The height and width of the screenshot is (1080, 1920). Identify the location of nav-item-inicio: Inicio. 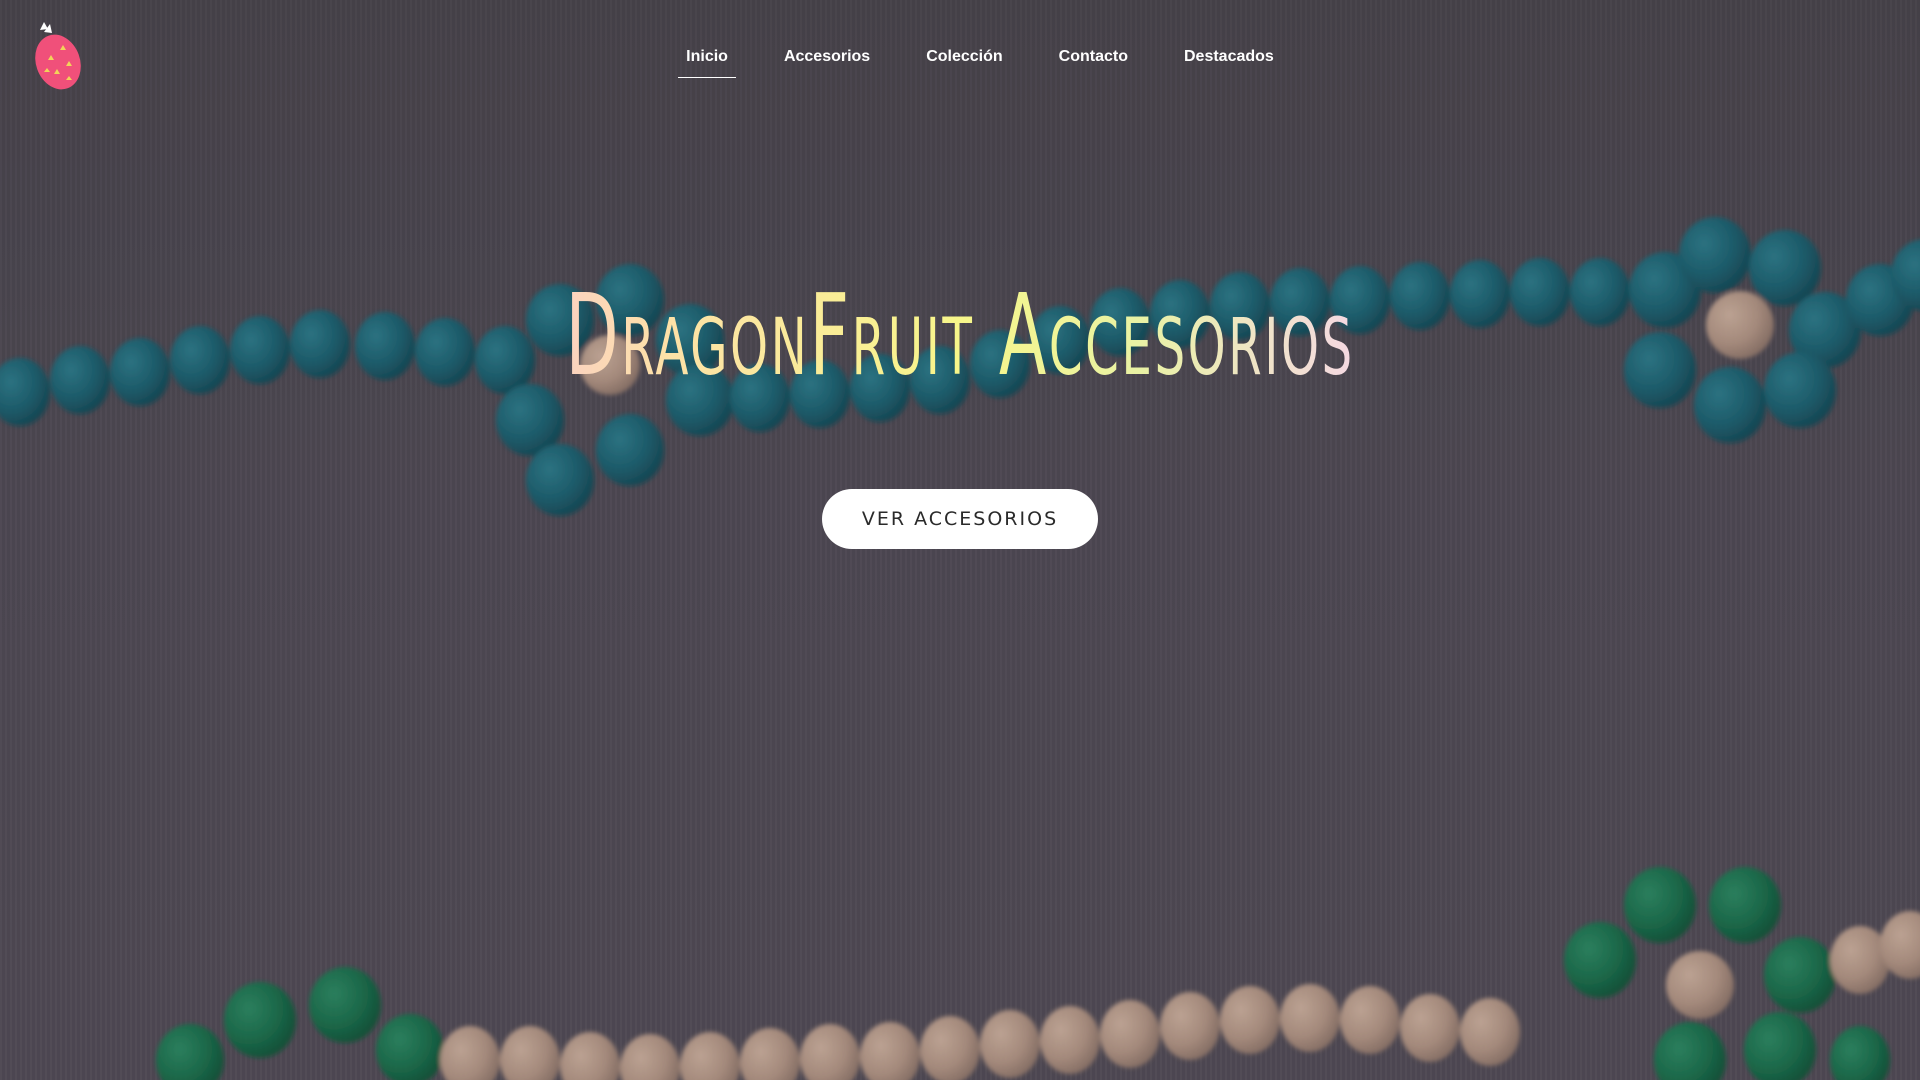
(707, 61).